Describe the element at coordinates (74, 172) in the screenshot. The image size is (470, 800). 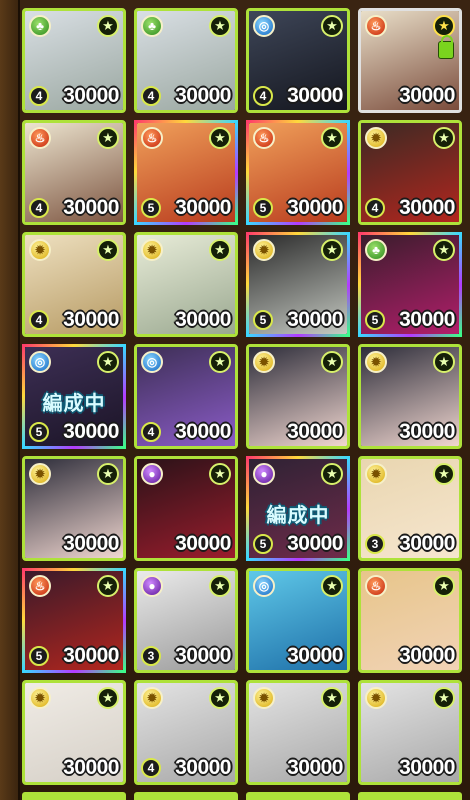
I see `character-card: ♨ ★ 4 30000` at that location.